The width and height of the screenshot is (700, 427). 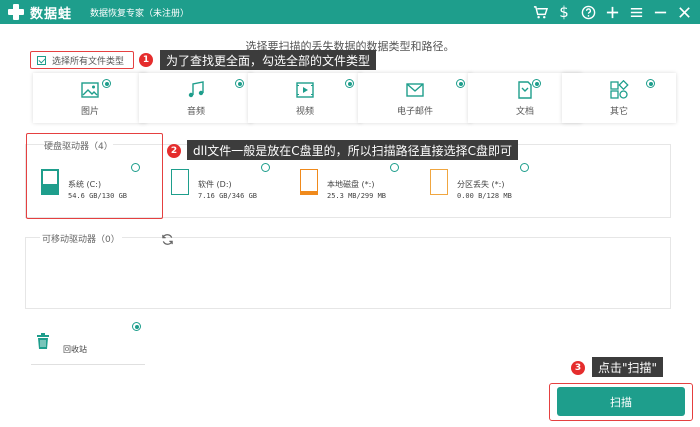 What do you see at coordinates (90, 90) in the screenshot?
I see `image-icon` at bounding box center [90, 90].